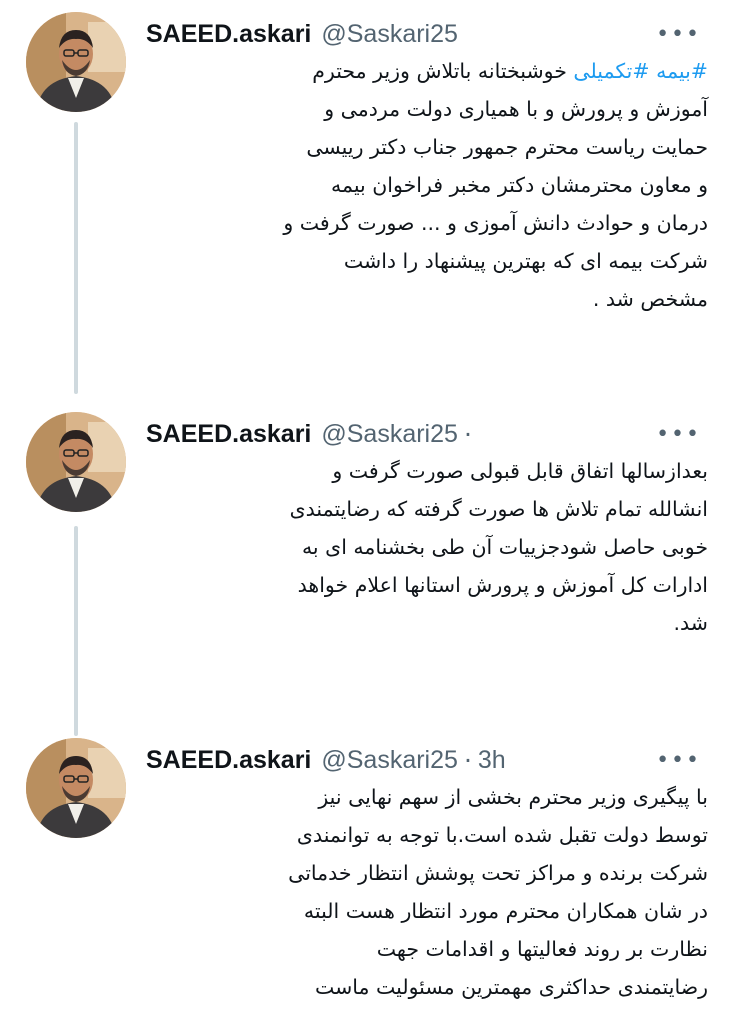 This screenshot has width=737, height=1022. What do you see at coordinates (690, 623) in the screenshot?
I see `tweet-line: شد.` at bounding box center [690, 623].